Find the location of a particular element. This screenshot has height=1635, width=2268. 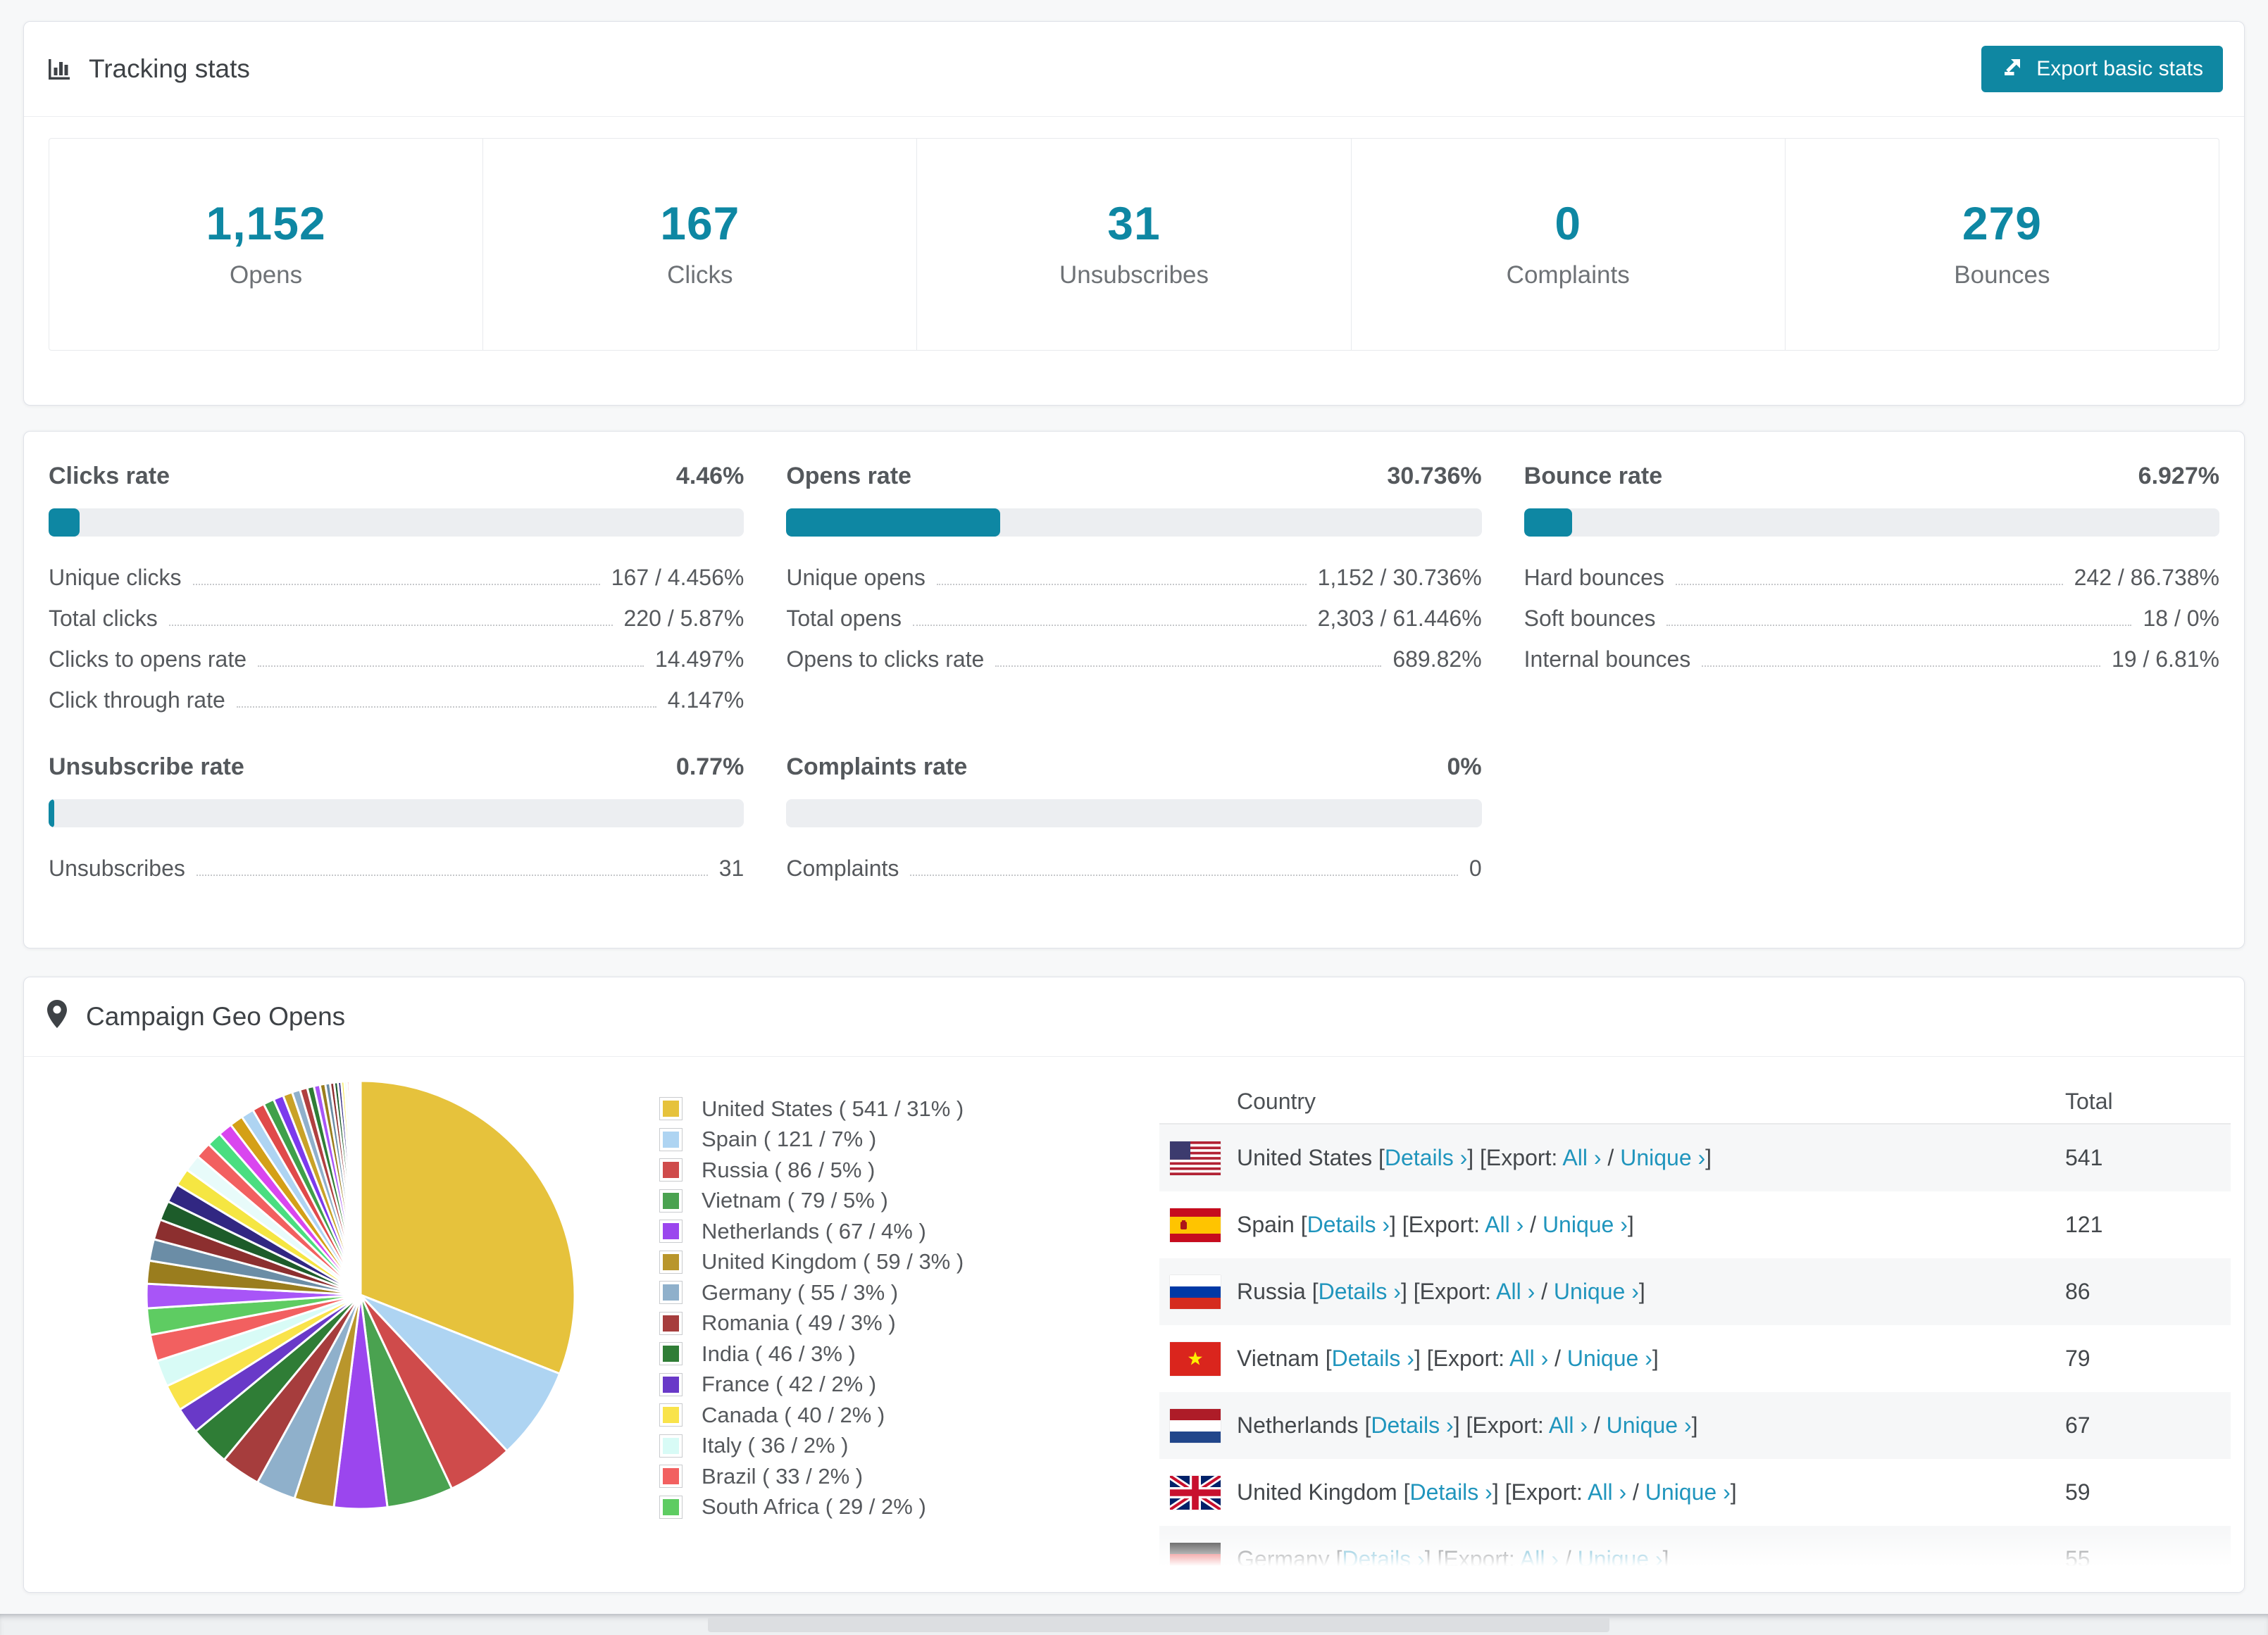

page-title: Tracking stats is located at coordinates (169, 68).